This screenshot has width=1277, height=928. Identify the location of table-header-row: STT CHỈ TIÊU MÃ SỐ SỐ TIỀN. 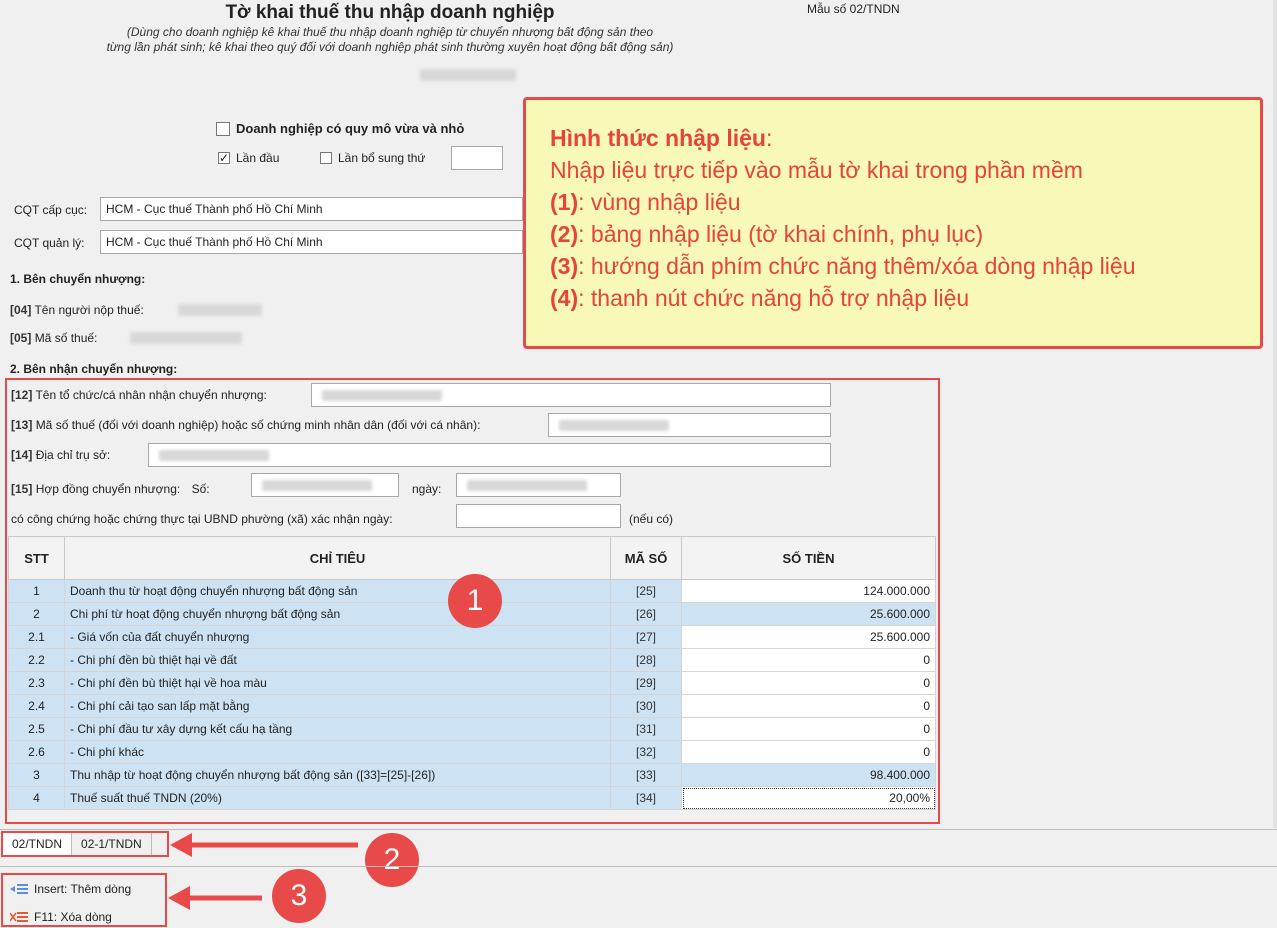
(472, 558).